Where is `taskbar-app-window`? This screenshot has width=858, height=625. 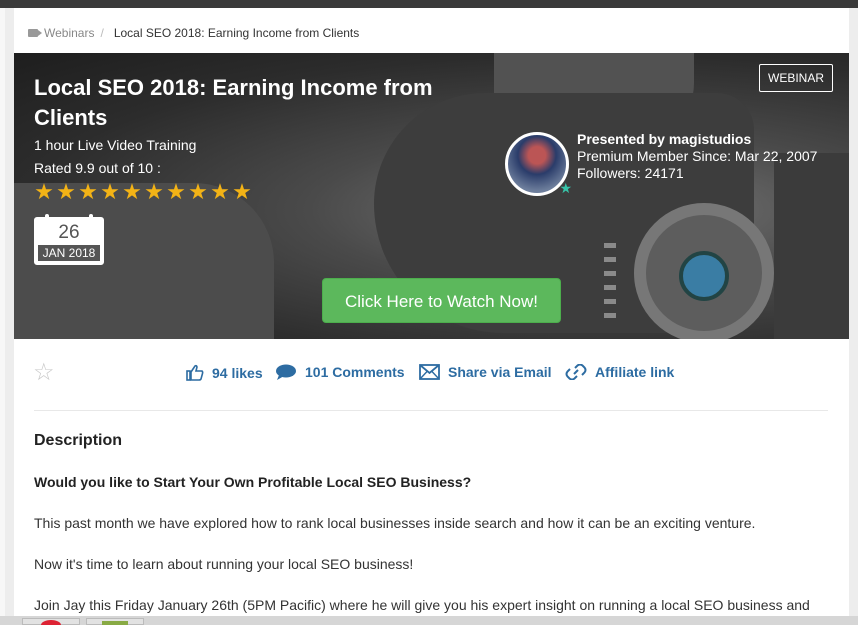
taskbar-app-window is located at coordinates (115, 621).